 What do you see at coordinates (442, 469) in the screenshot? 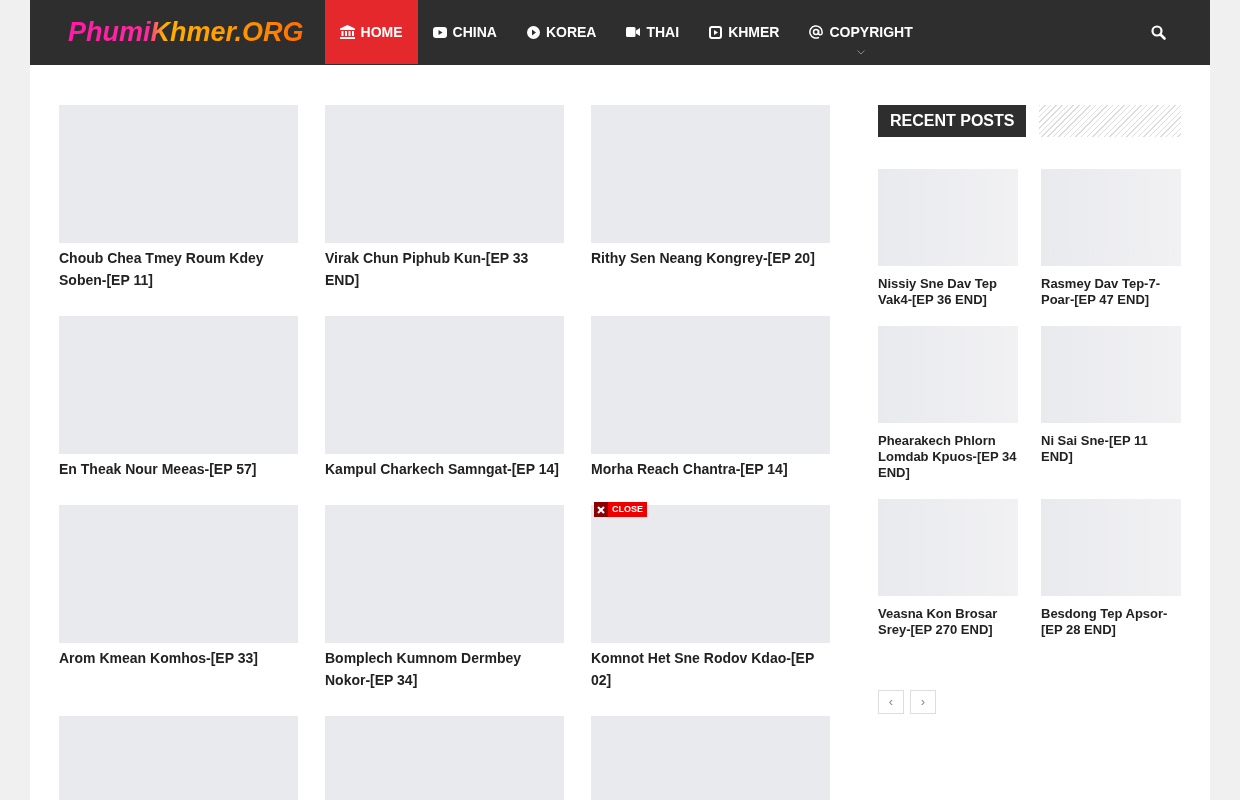
I see `post-title-link: Kampul Charkech Samngat-[EP 14]` at bounding box center [442, 469].